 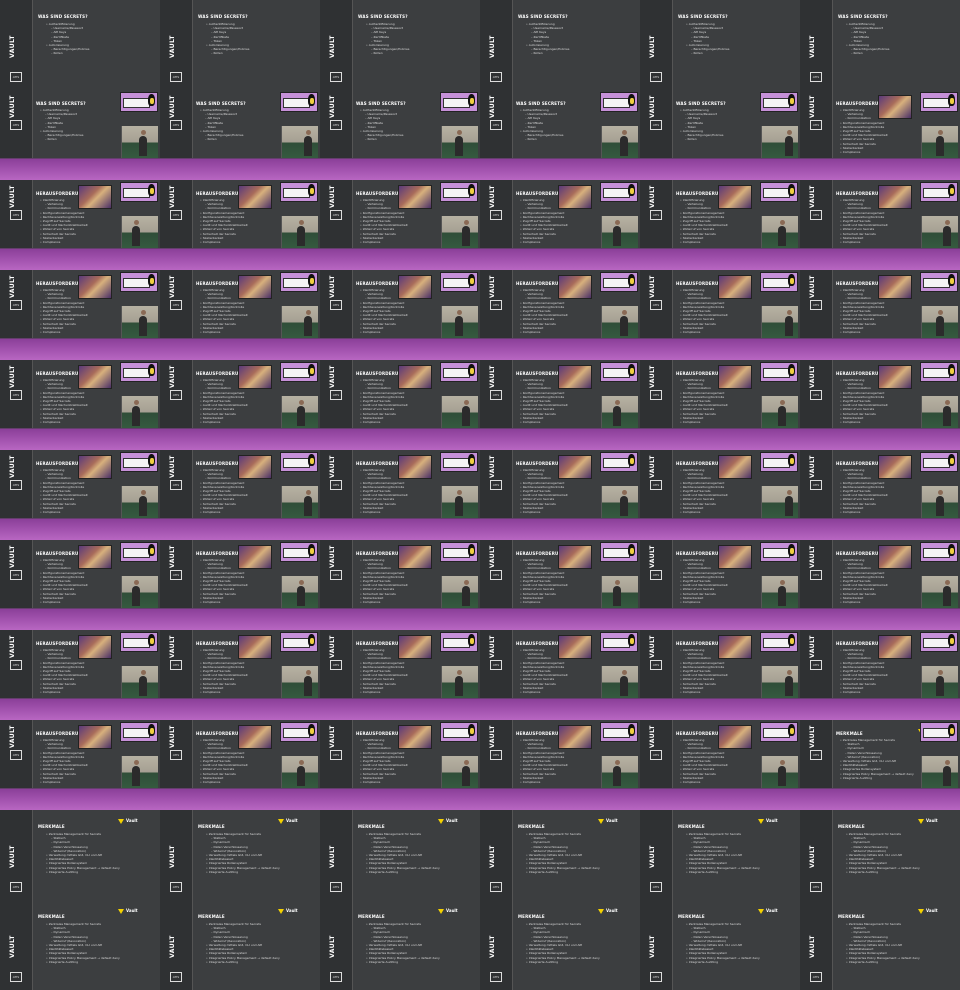 I want to click on bullet-item: – Rollen, so click(x=857, y=53).